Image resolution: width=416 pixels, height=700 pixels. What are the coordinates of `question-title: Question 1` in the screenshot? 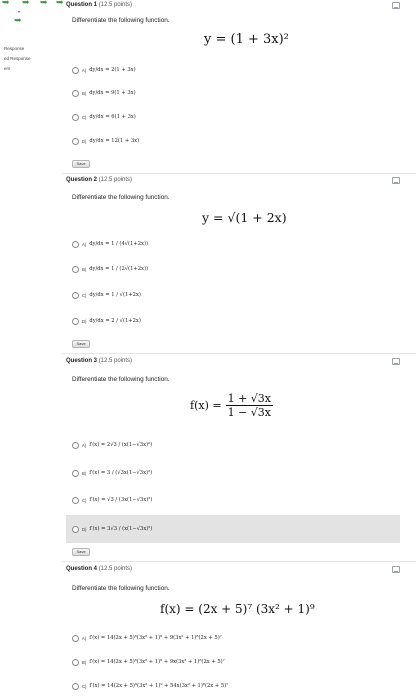 It's located at (82, 5).